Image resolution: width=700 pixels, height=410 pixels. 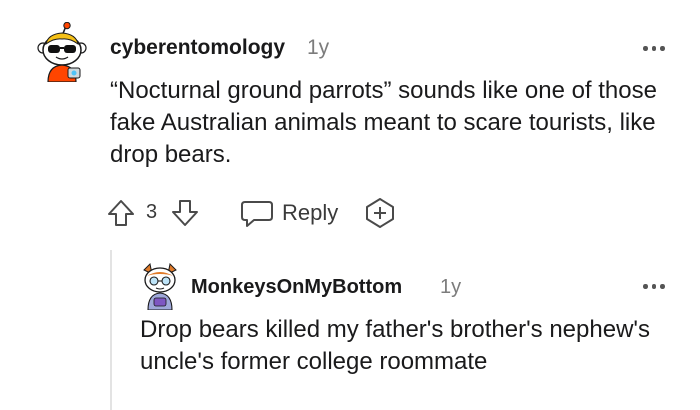 I want to click on reply-icon, so click(x=257, y=213).